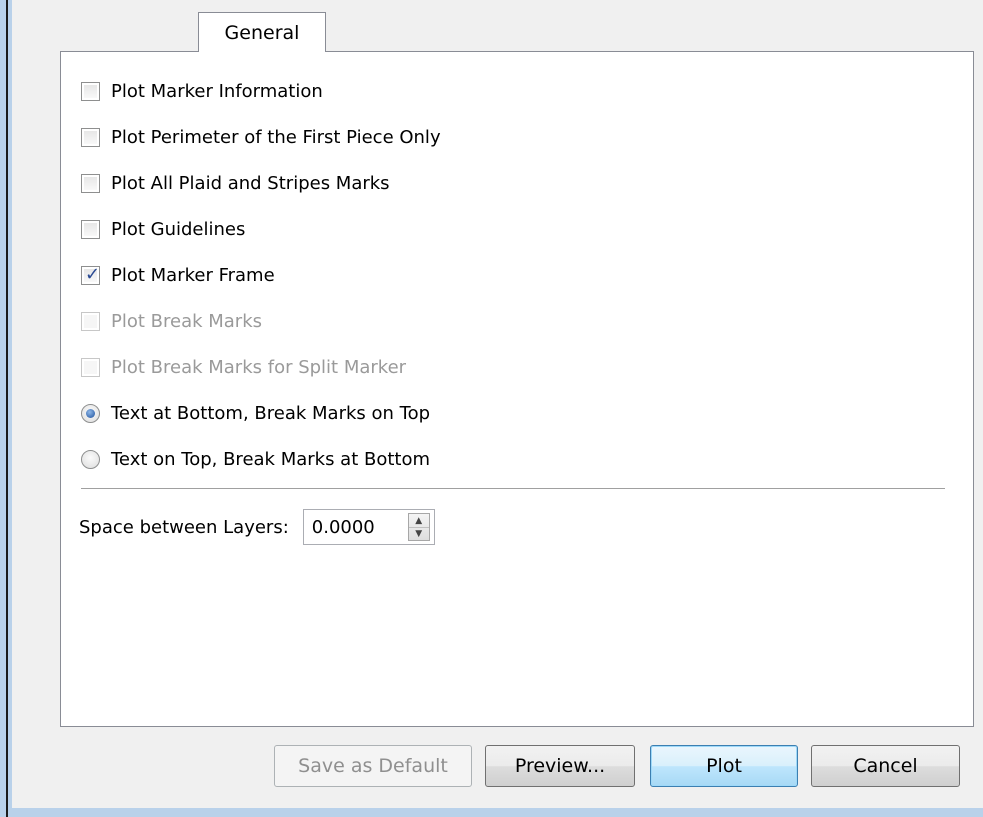 The width and height of the screenshot is (983, 817). I want to click on space-between-layers-spinbox: 0.0000 ▲ ▼, so click(368, 527).